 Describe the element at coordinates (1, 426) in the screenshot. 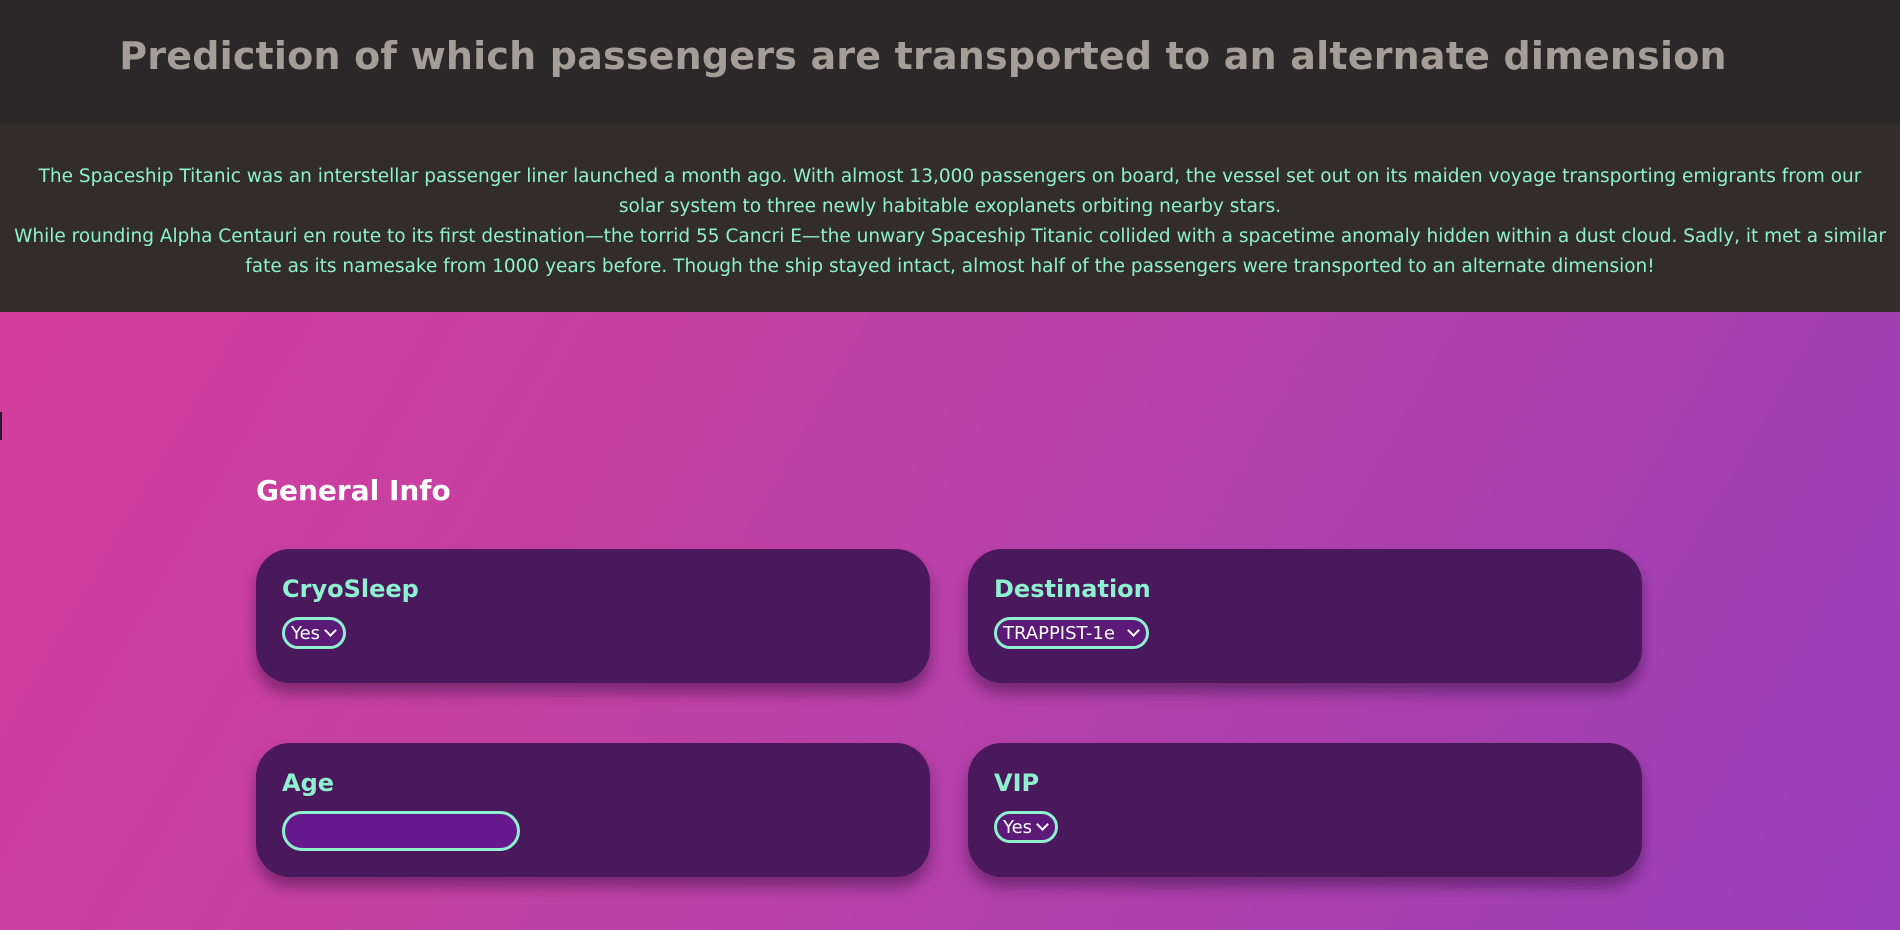

I see `text-cursor` at that location.